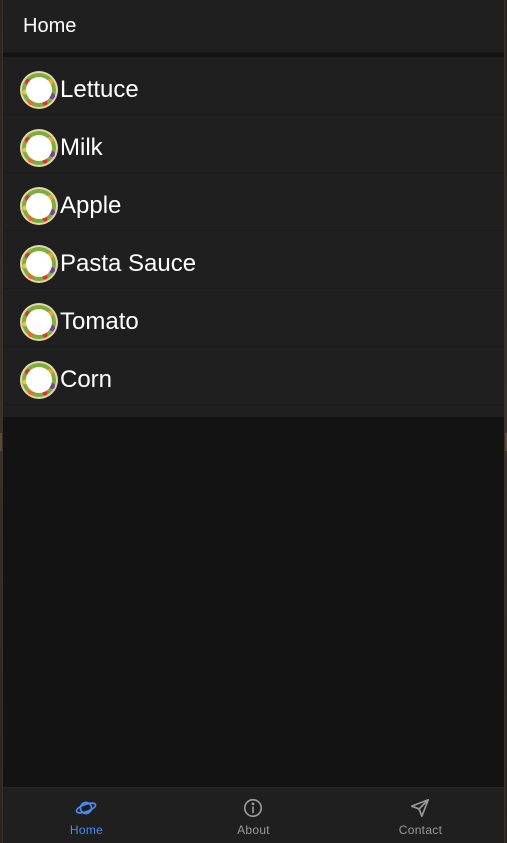 This screenshot has height=843, width=507. Describe the element at coordinates (81, 147) in the screenshot. I see `item-label: Milk` at that location.